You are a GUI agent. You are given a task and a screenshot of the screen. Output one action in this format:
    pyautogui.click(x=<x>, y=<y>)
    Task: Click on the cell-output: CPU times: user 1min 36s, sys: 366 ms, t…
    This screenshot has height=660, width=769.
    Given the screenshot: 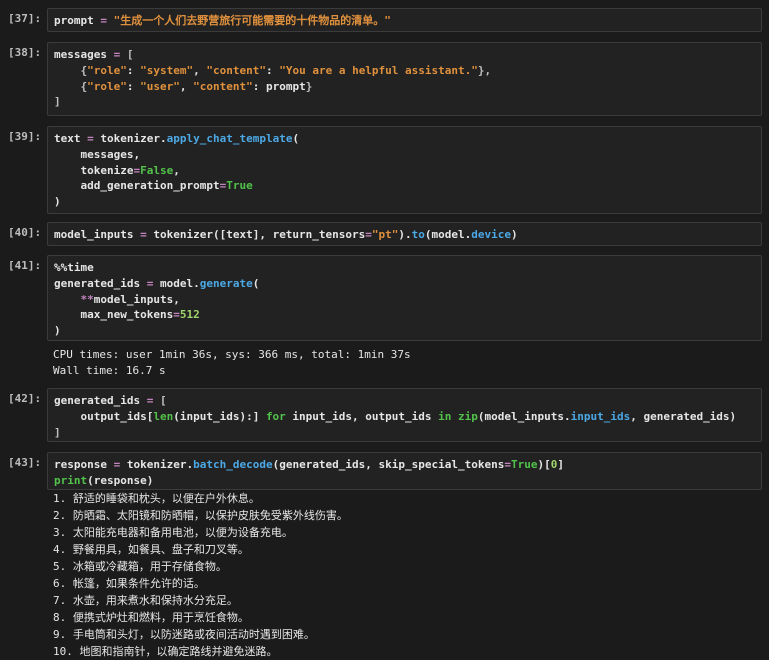 What is the action you would take?
    pyautogui.click(x=407, y=363)
    